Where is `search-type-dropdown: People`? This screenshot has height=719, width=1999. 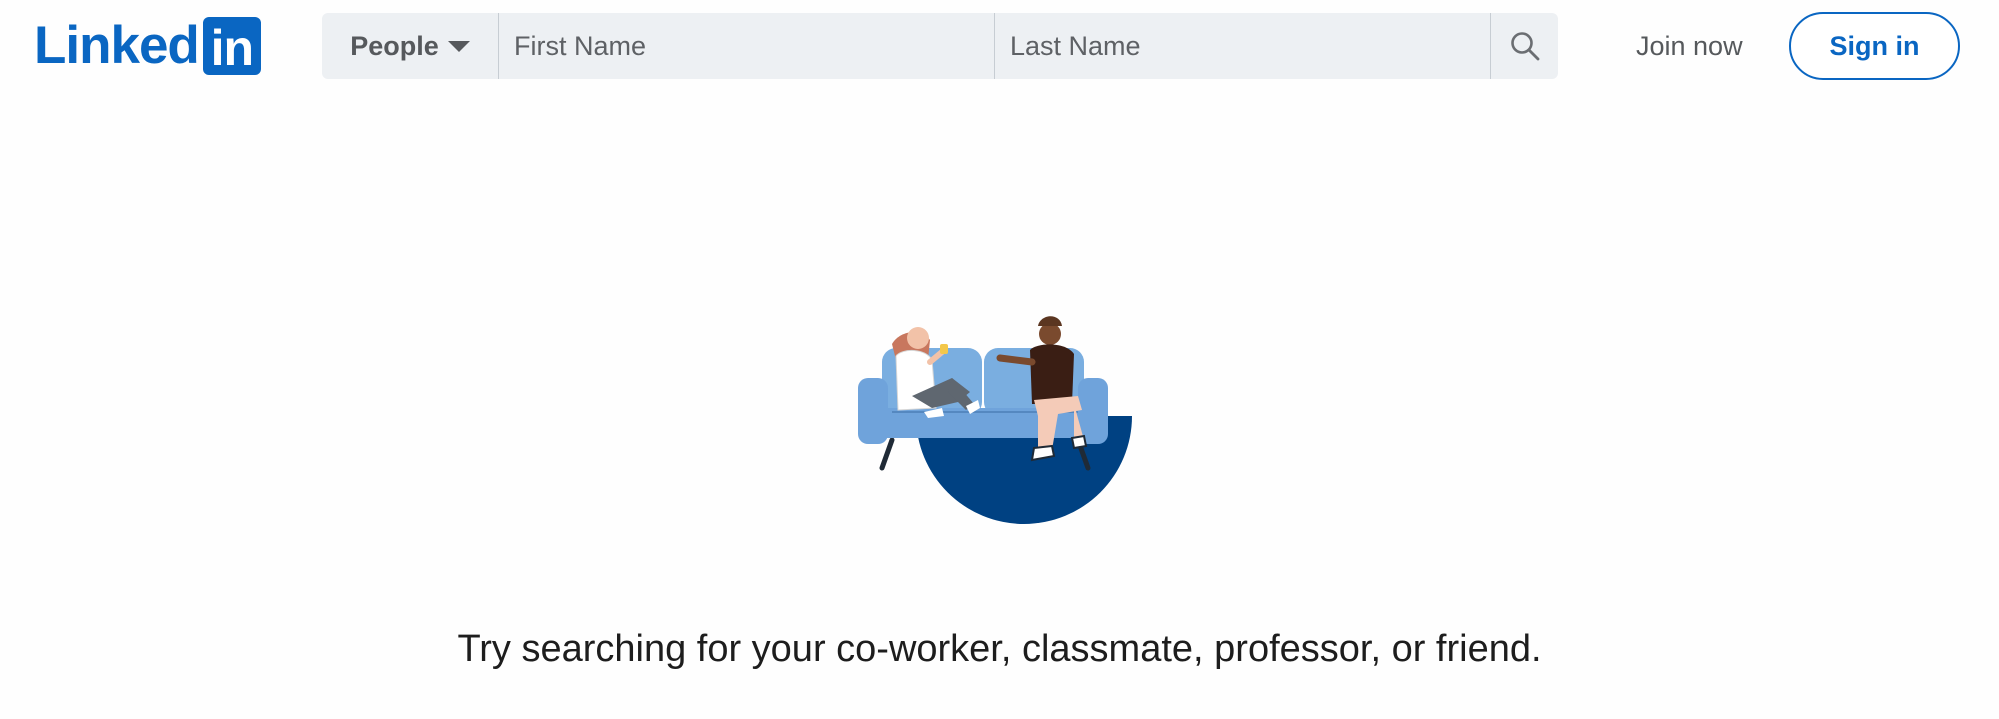 search-type-dropdown: People is located at coordinates (410, 46).